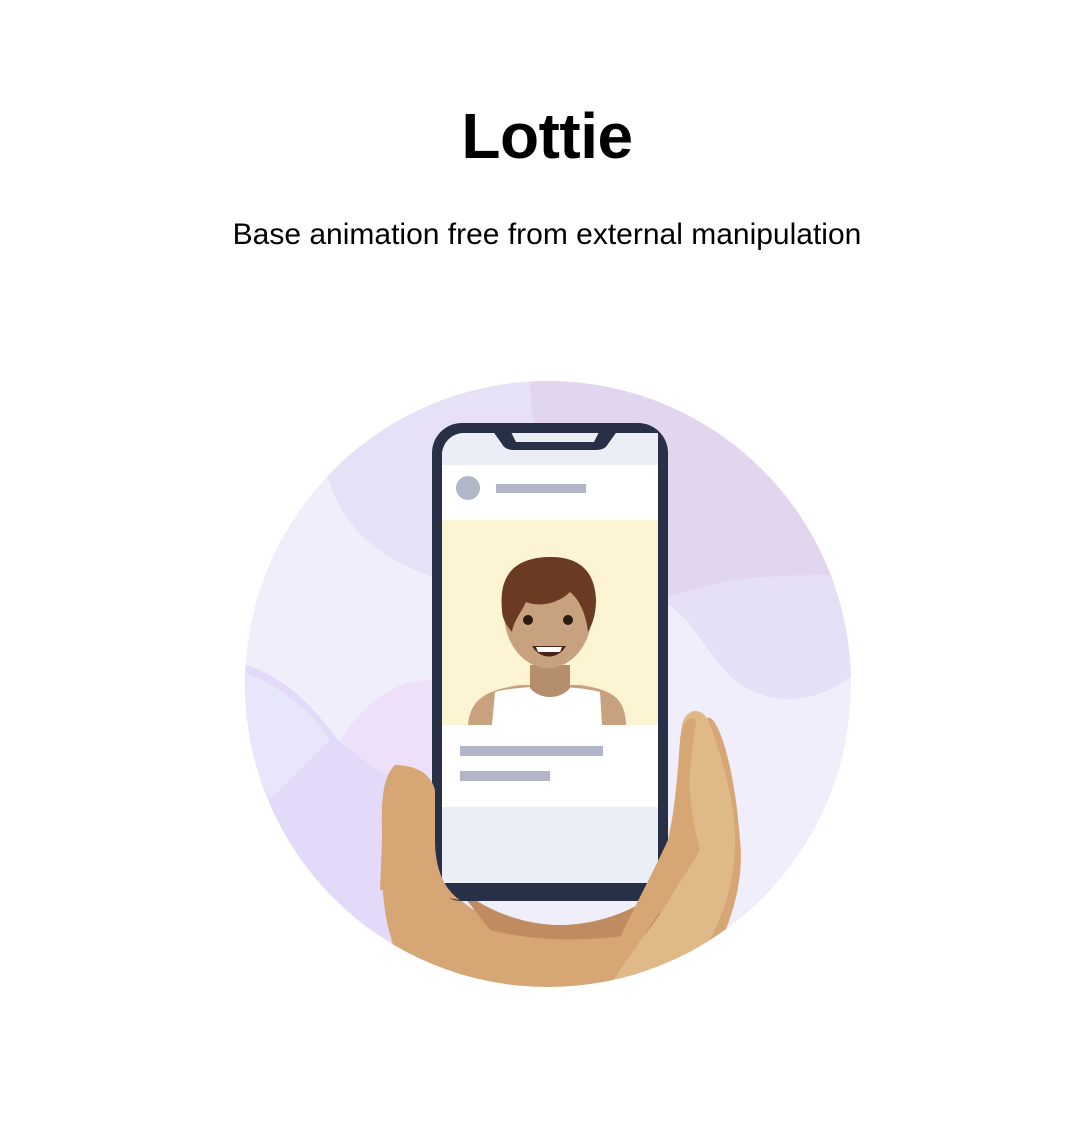  Describe the element at coordinates (468, 488) in the screenshot. I see `avatar-placeholder` at that location.